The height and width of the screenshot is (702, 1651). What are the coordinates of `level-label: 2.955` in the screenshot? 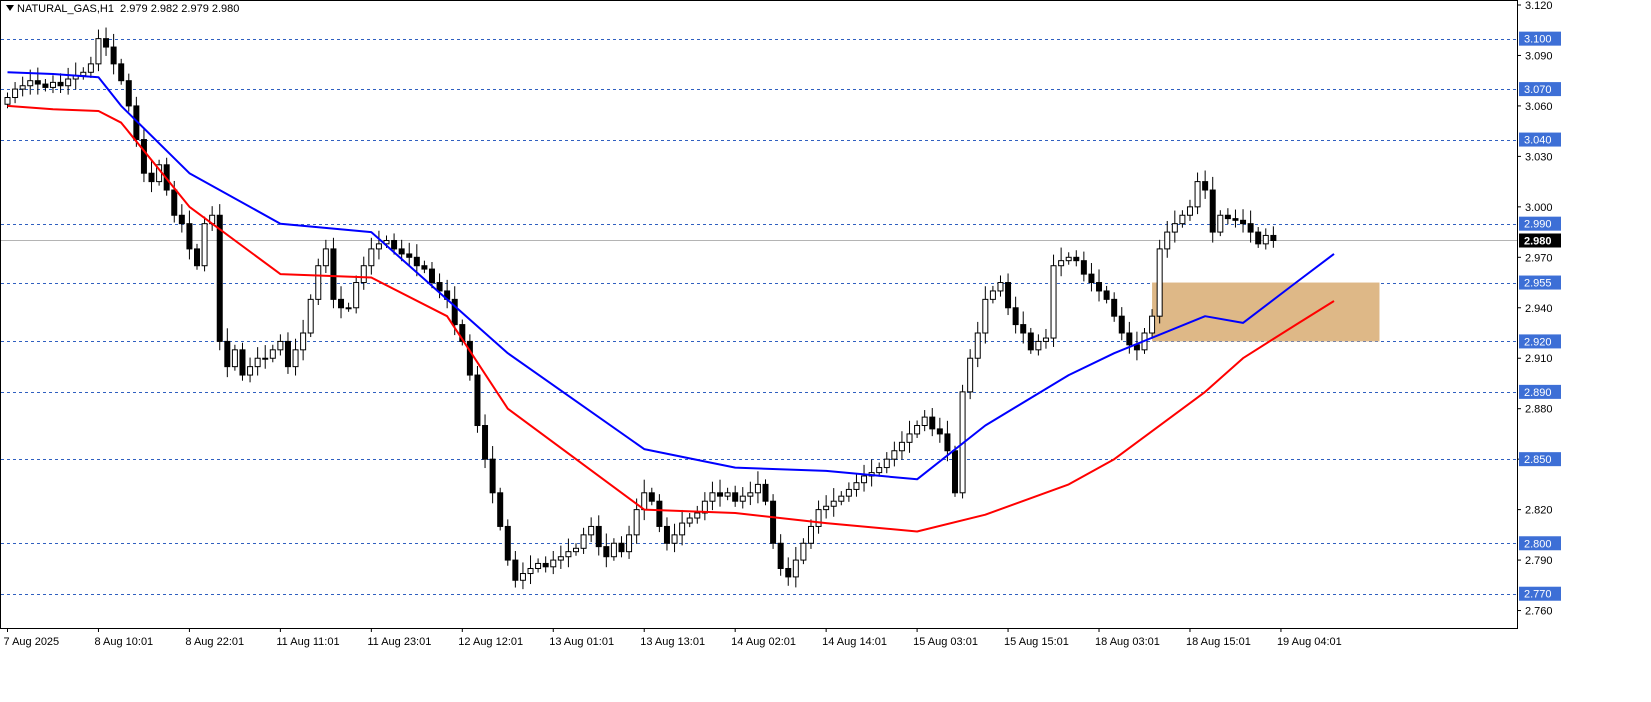 It's located at (1538, 284).